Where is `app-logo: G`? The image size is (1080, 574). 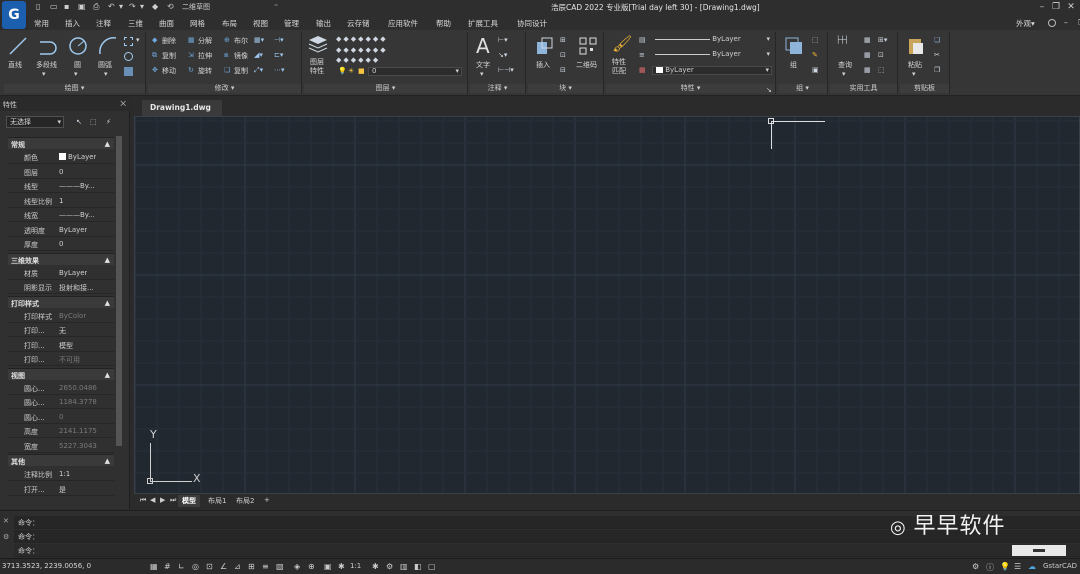
app-logo: G is located at coordinates (14, 15).